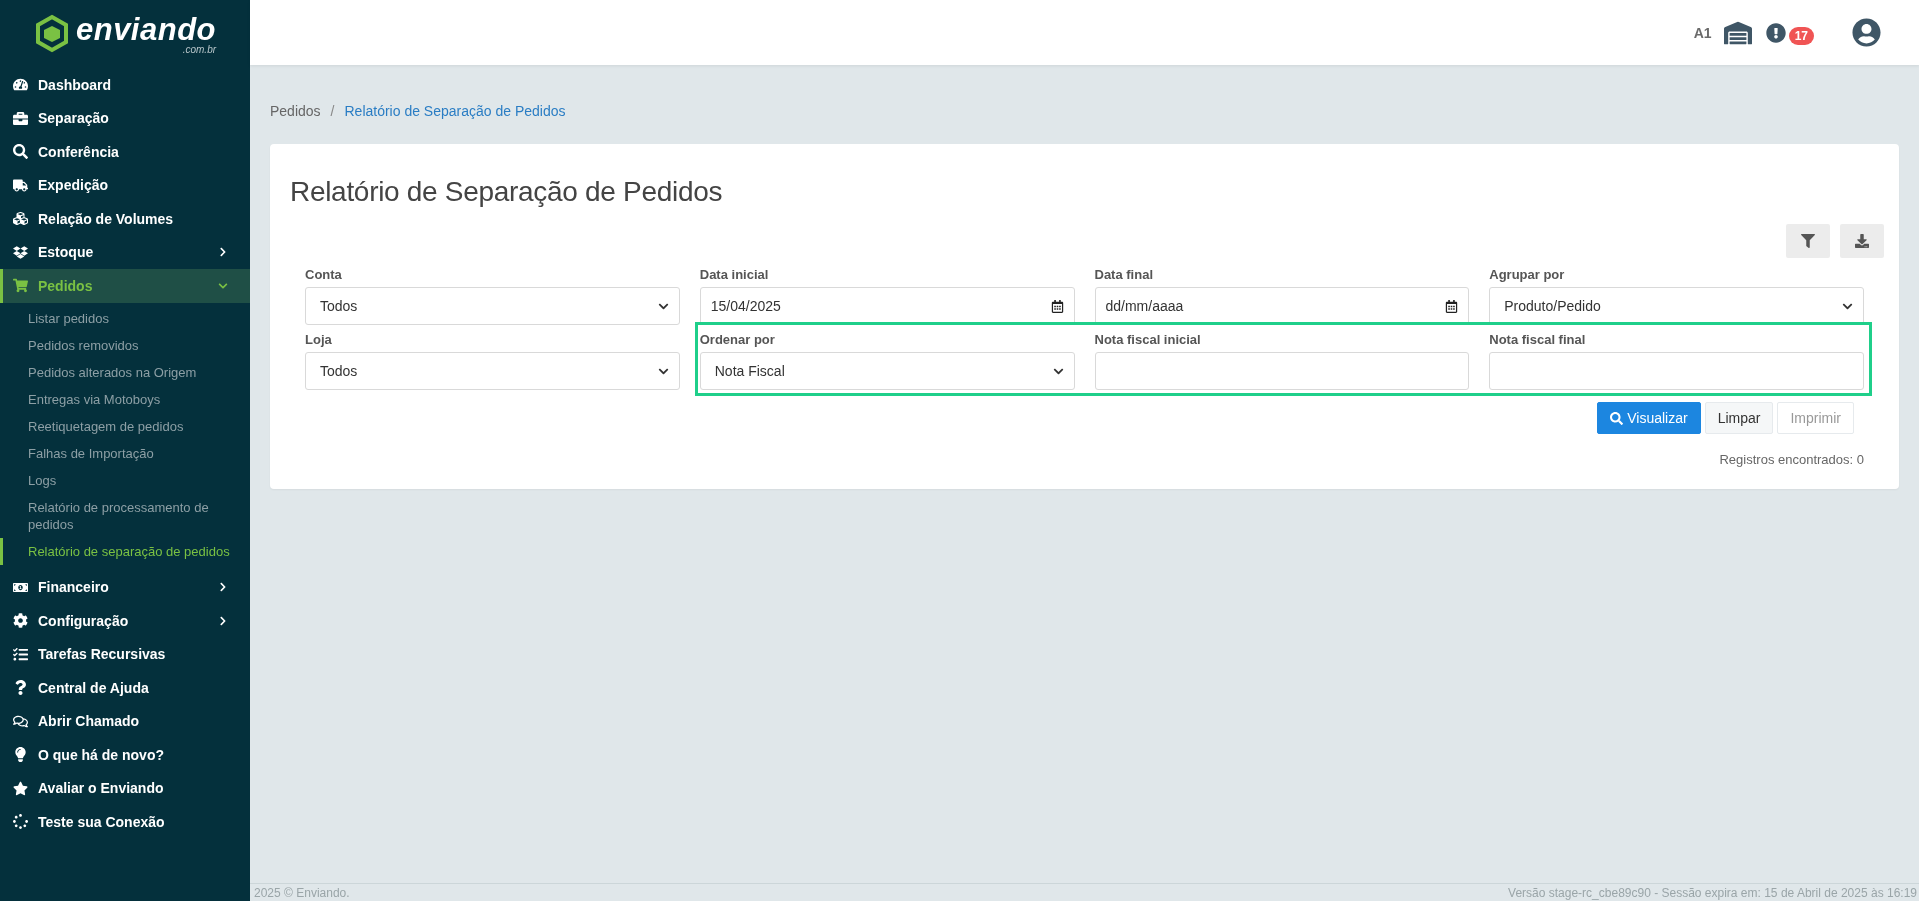 This screenshot has height=901, width=1919. What do you see at coordinates (887, 371) in the screenshot?
I see `select-field: Nota Fiscal` at bounding box center [887, 371].